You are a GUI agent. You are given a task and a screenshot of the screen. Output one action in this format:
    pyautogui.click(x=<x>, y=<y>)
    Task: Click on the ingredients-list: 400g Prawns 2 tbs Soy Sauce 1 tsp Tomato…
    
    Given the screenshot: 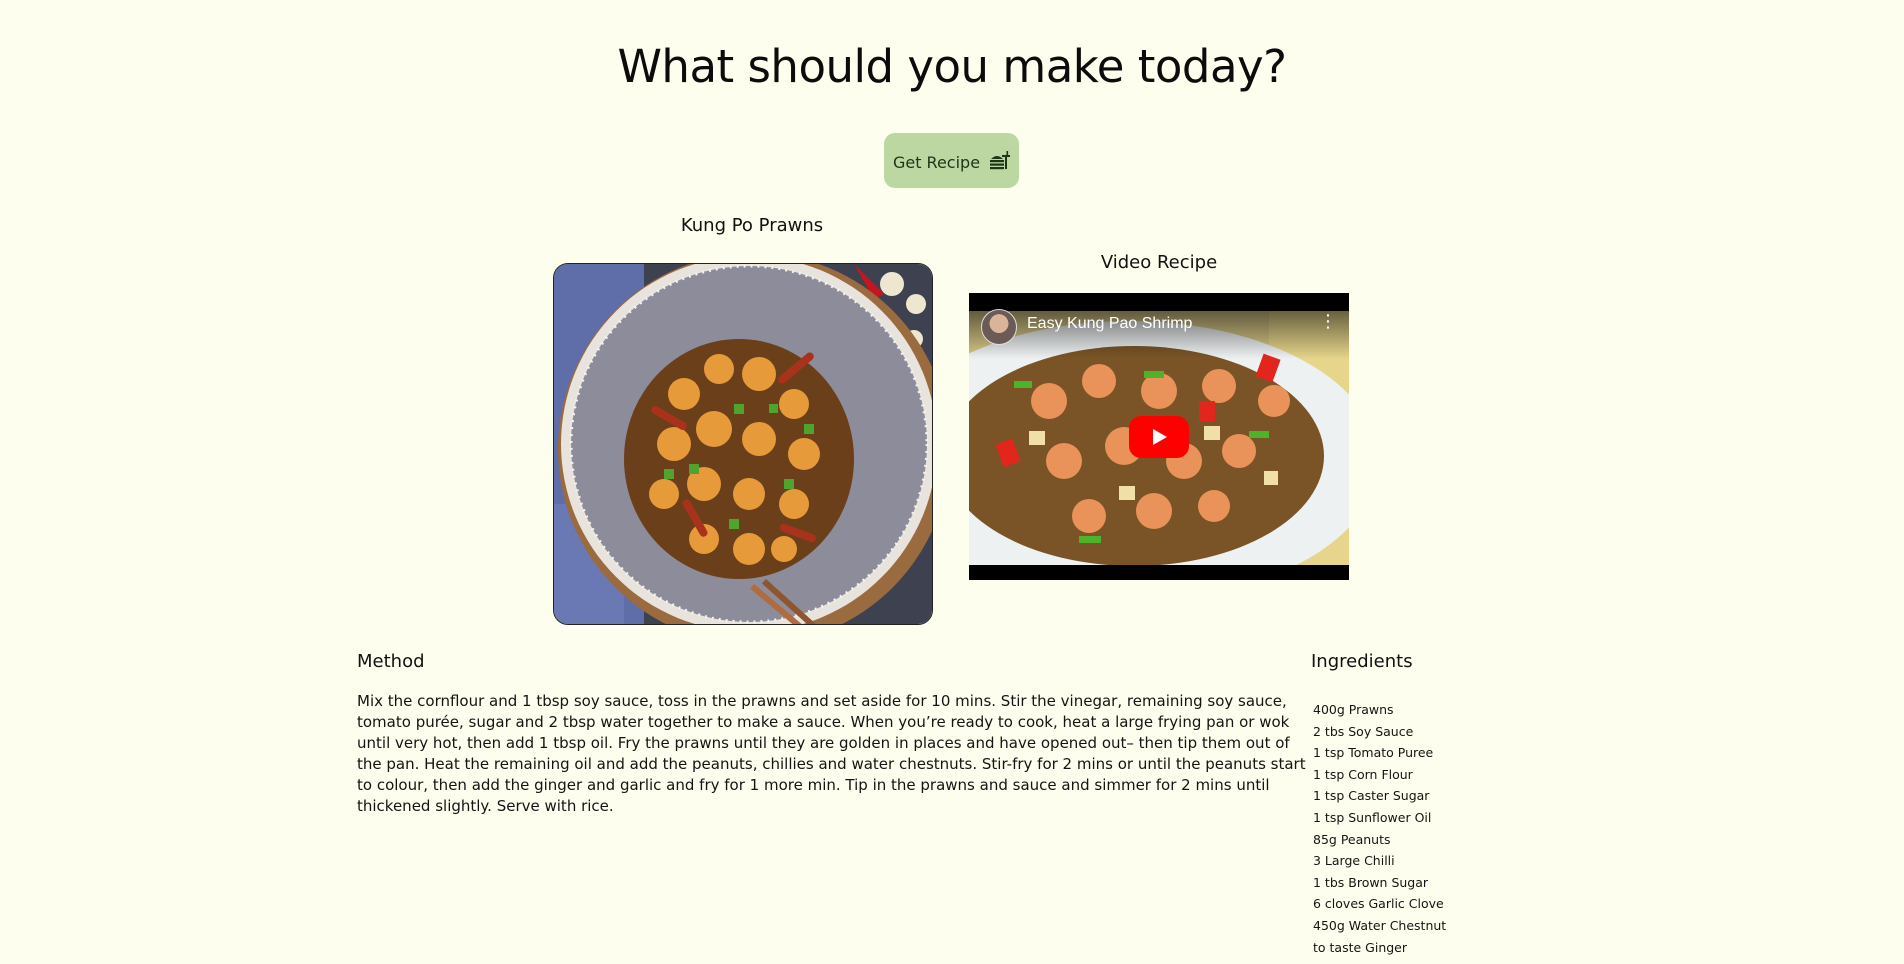 What is the action you would take?
    pyautogui.click(x=1379, y=828)
    